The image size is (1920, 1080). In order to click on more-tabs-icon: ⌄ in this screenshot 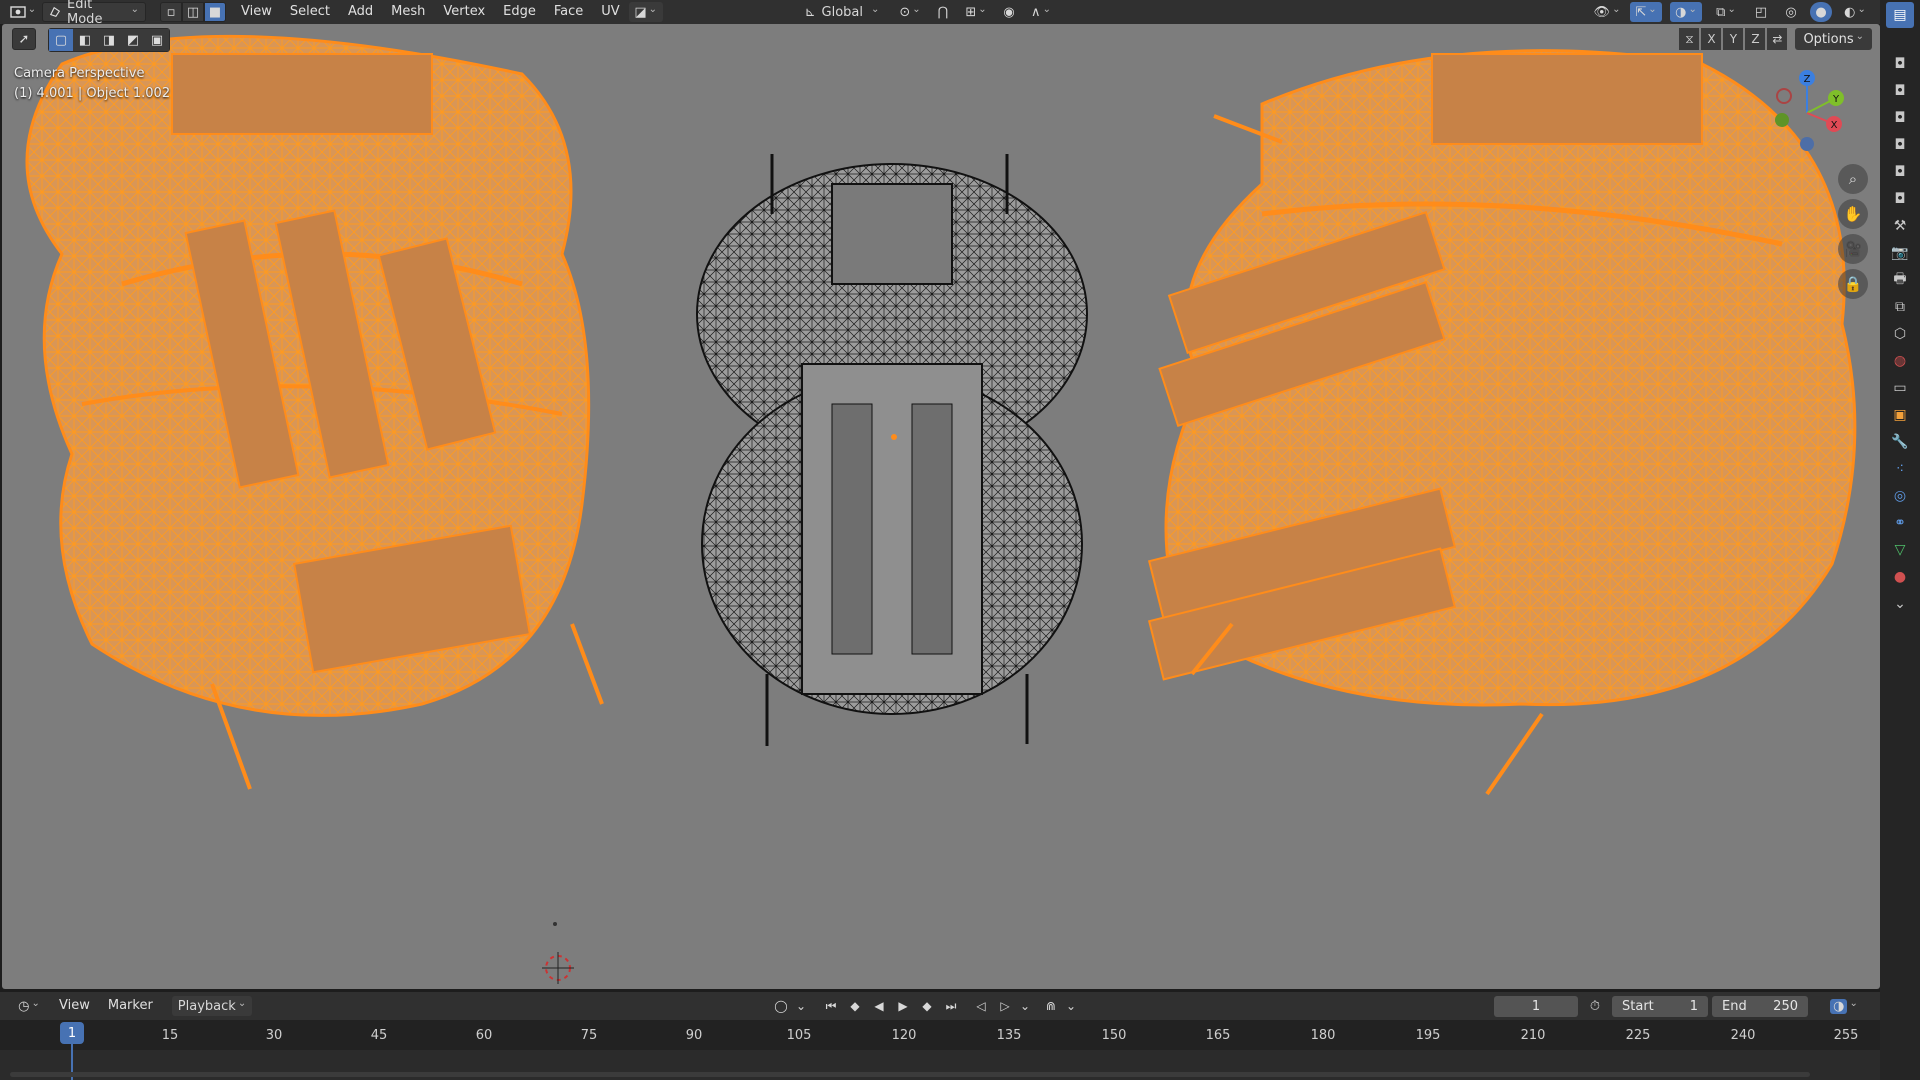, I will do `click(1900, 604)`.